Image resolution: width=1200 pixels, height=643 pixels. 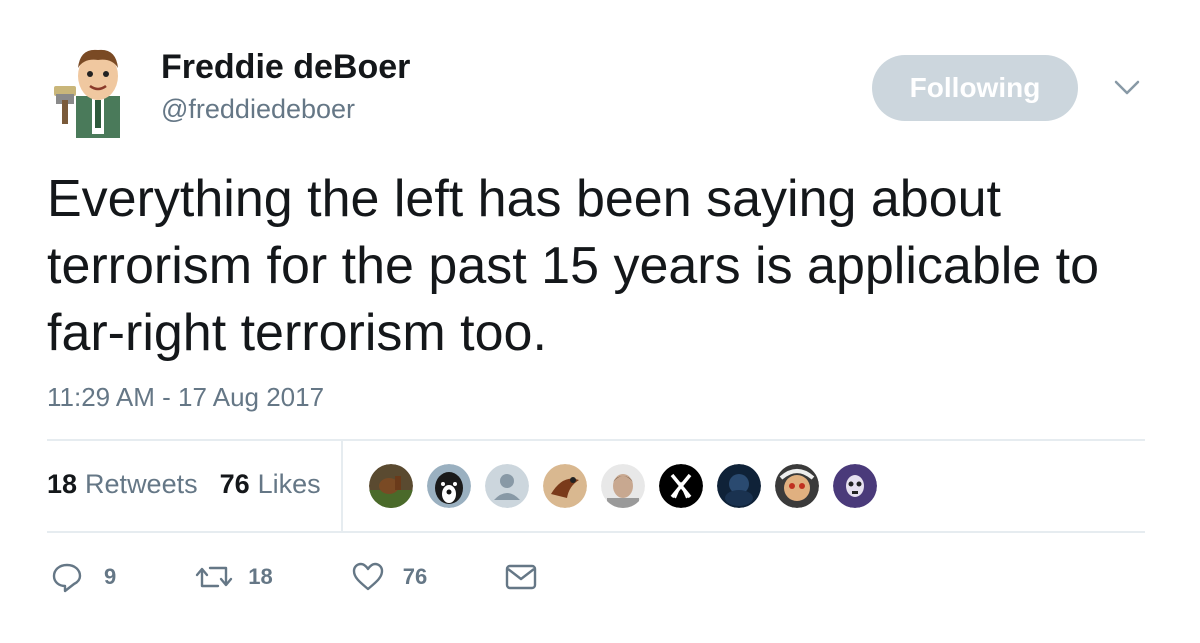 I want to click on cartoon-man-avatar-icon, so click(x=87, y=93).